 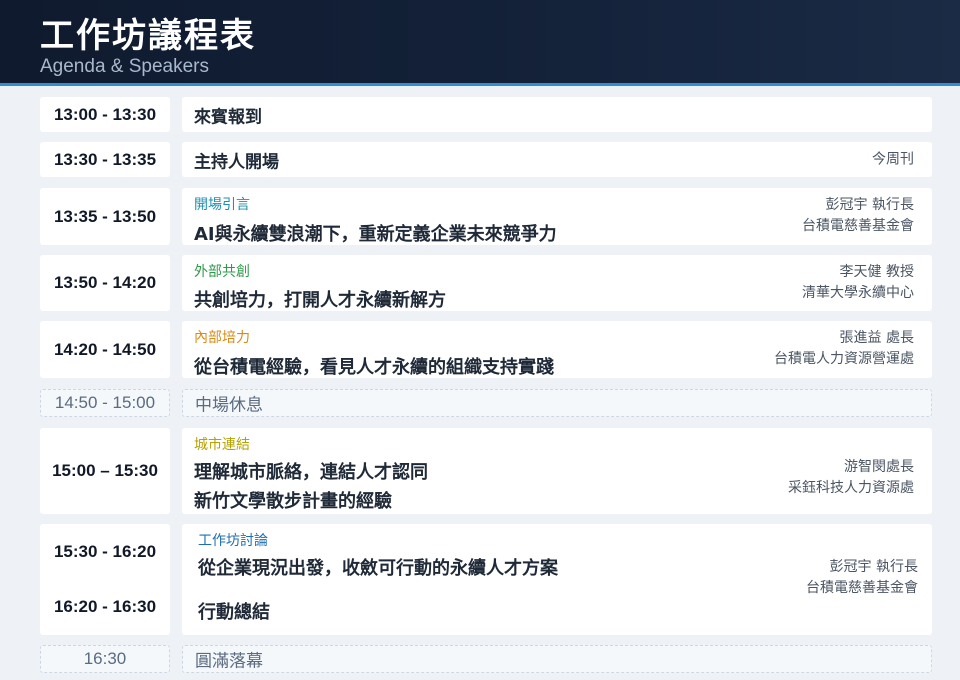 I want to click on agenda-title: 圓滿落幕, so click(x=229, y=661).